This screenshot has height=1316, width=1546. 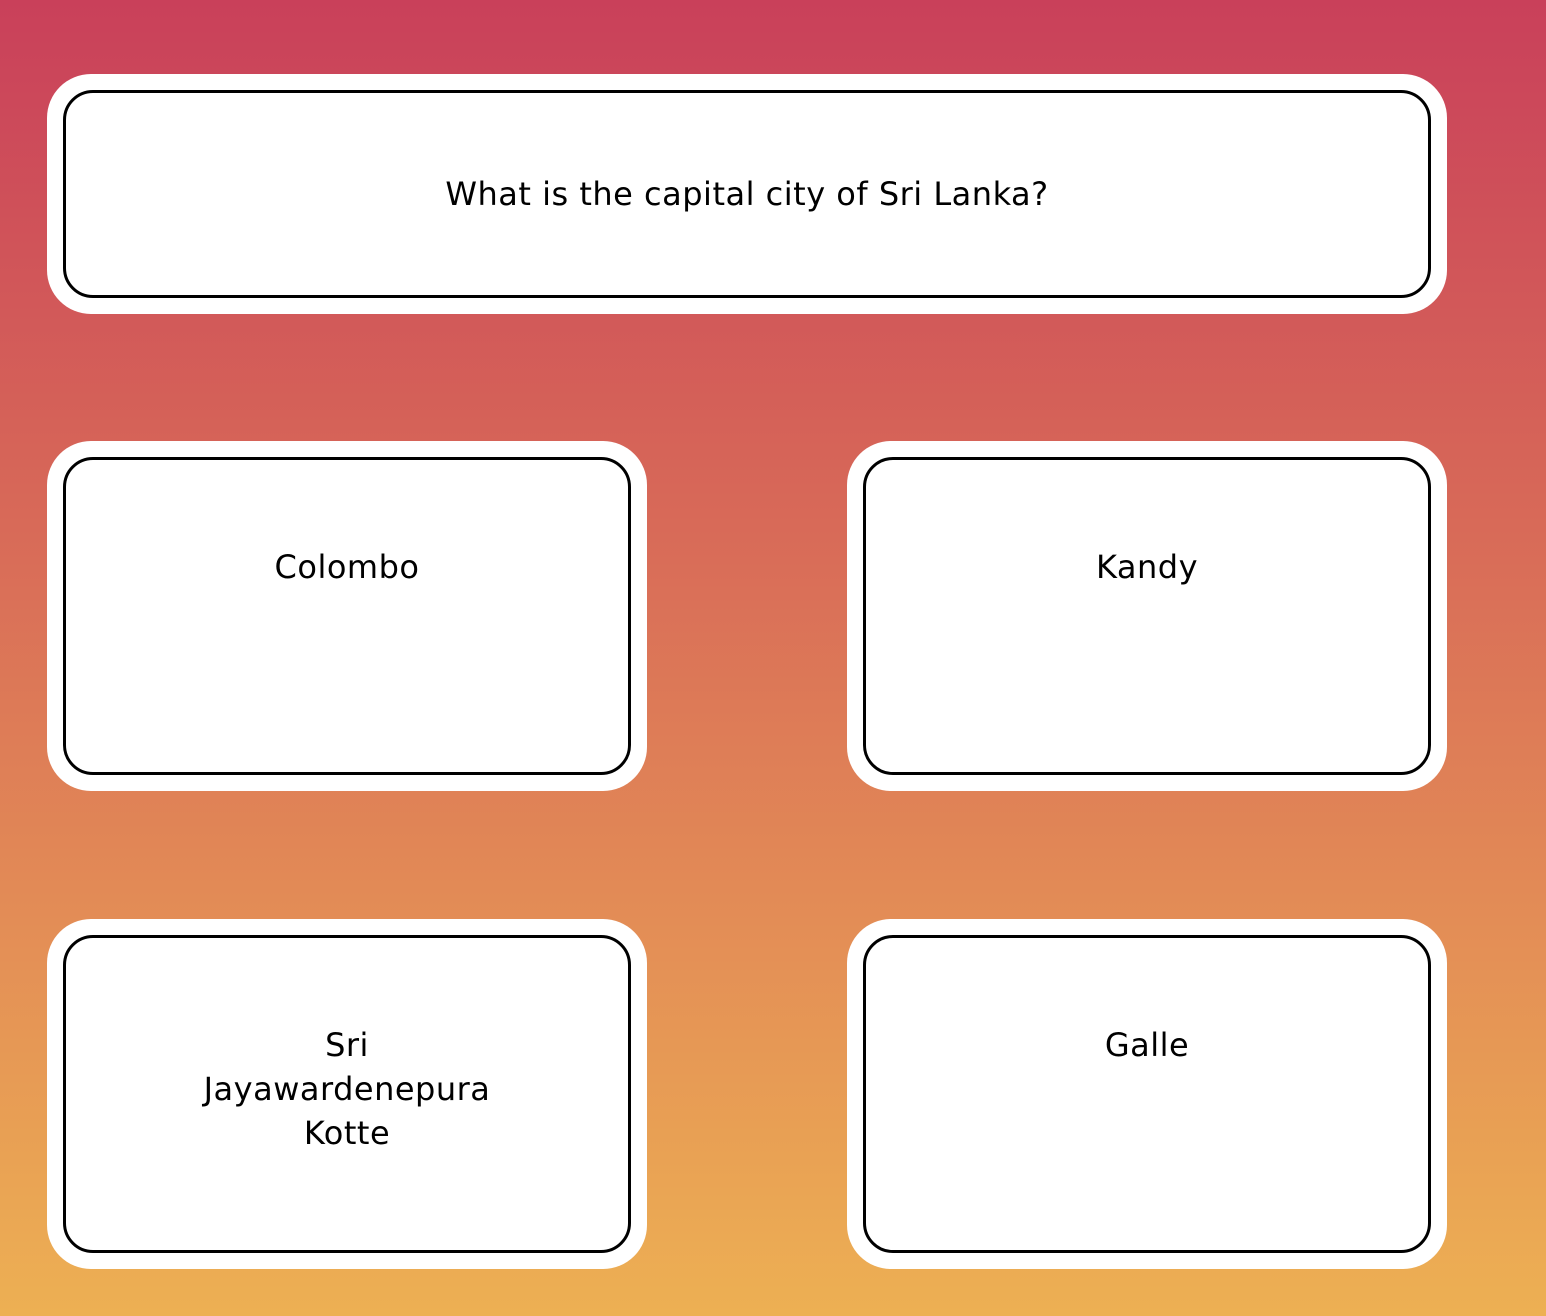 I want to click on answer-option-4: Galle, so click(x=1147, y=1094).